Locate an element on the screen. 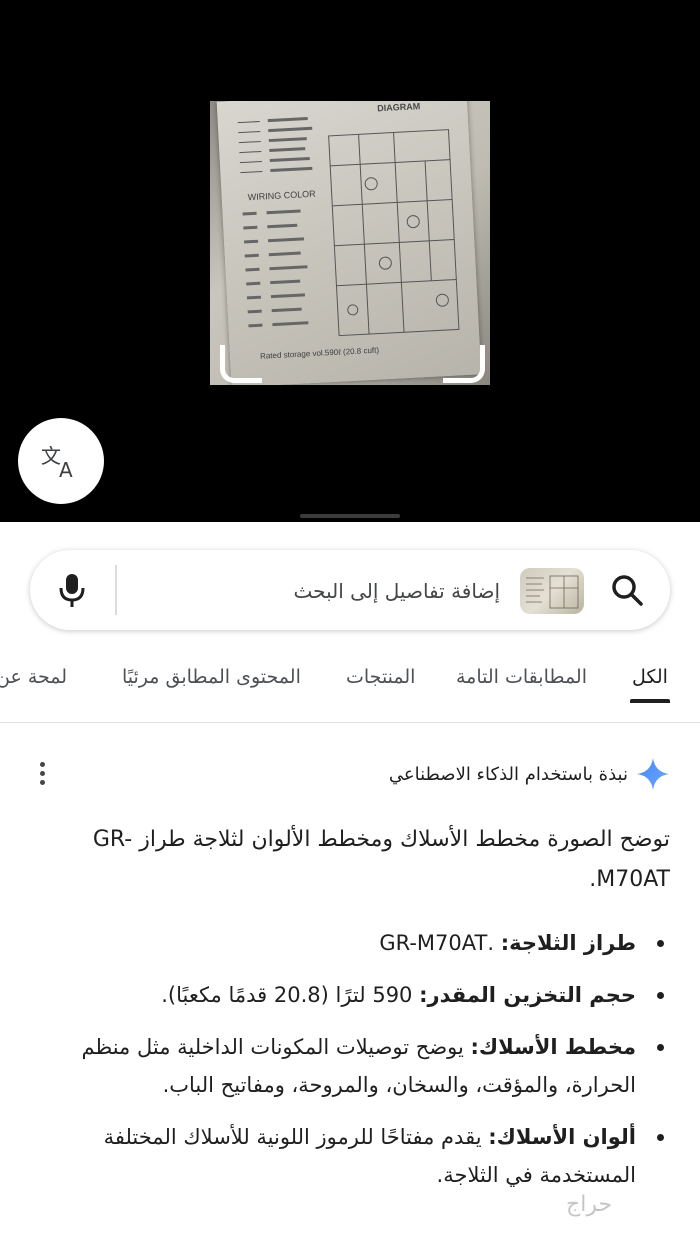 This screenshot has width=700, height=1243. wiring-diagram-lines is located at coordinates (348, 227).